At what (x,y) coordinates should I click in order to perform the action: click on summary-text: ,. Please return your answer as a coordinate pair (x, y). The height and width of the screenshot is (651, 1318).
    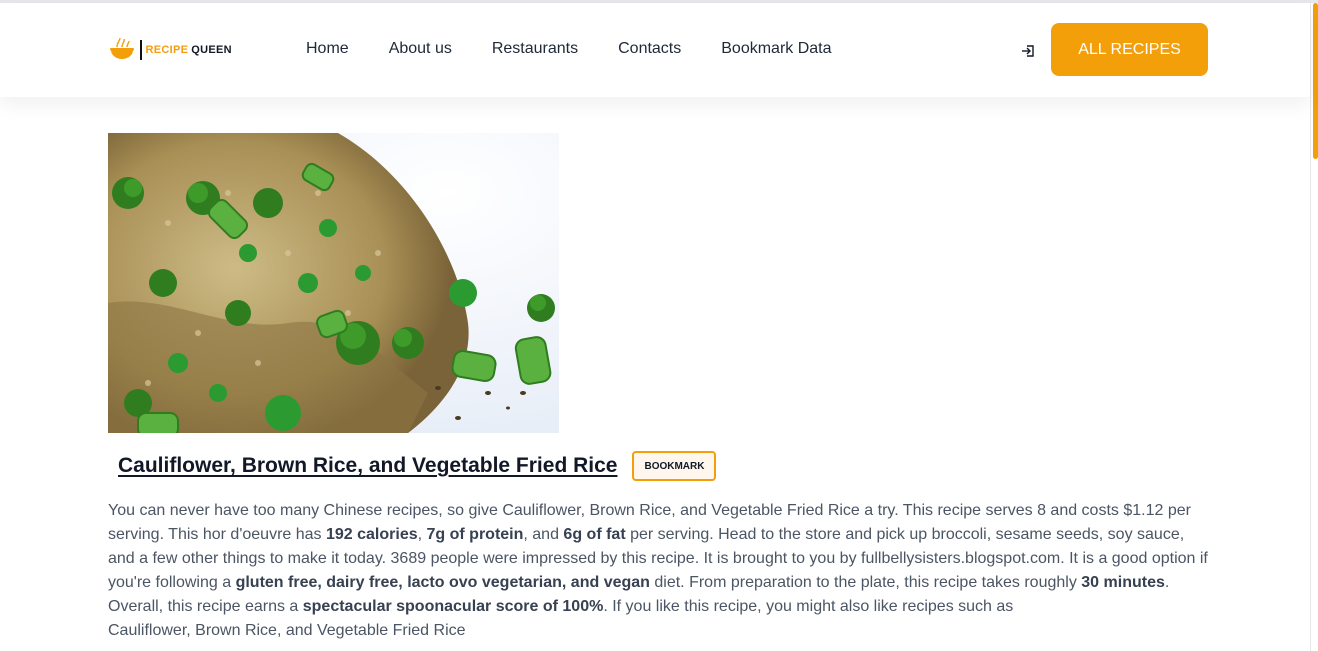
    Looking at the image, I should click on (422, 534).